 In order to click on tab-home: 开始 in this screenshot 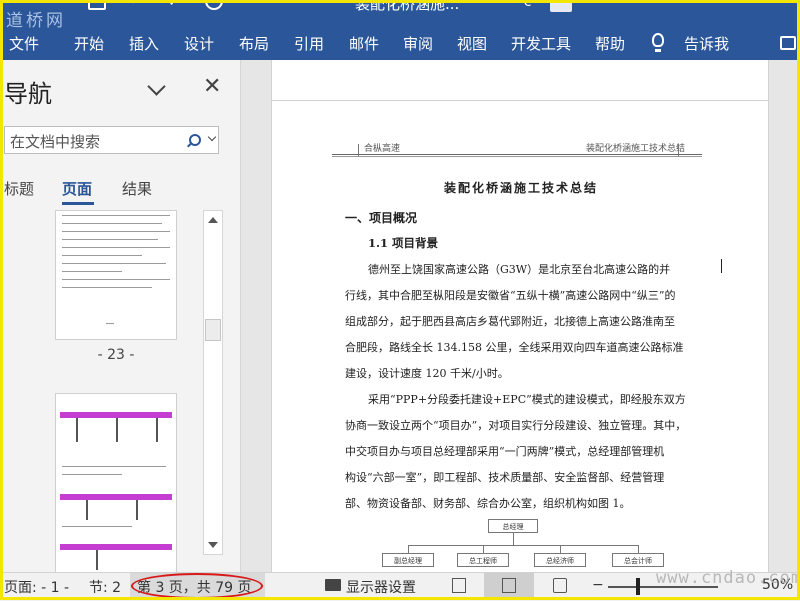, I will do `click(89, 43)`.